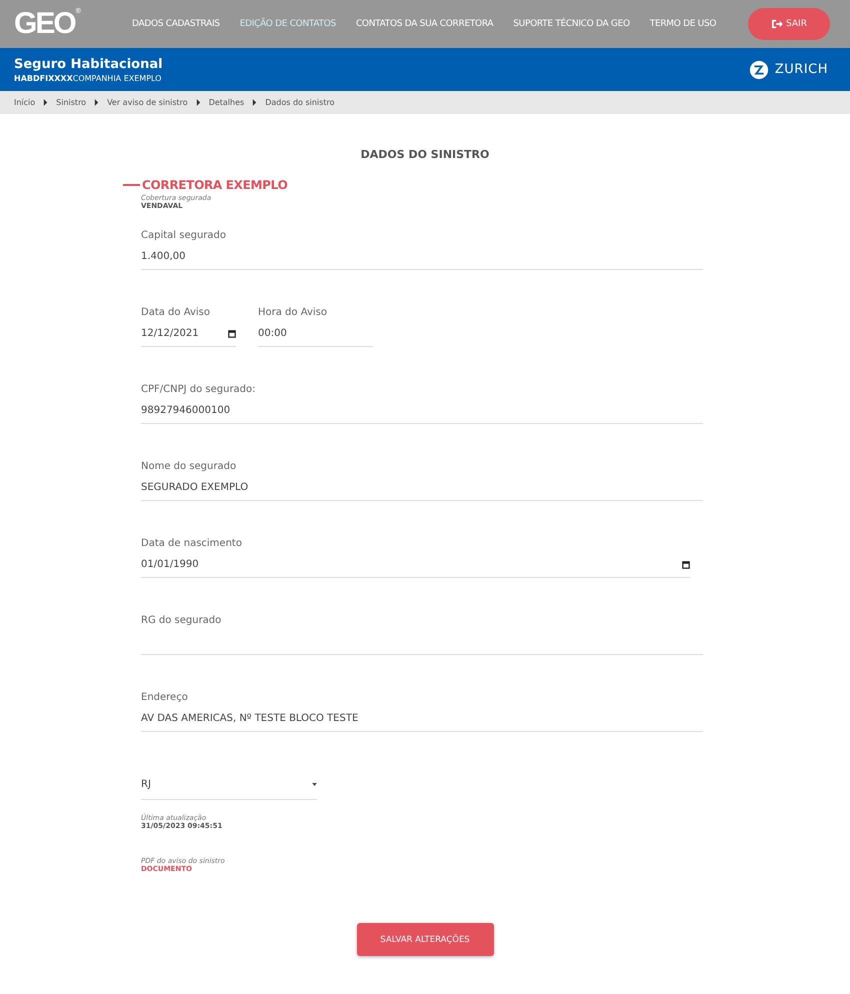 The height and width of the screenshot is (994, 850). Describe the element at coordinates (422, 488) in the screenshot. I see `input-field: SEGURADO EXEMPLO` at that location.